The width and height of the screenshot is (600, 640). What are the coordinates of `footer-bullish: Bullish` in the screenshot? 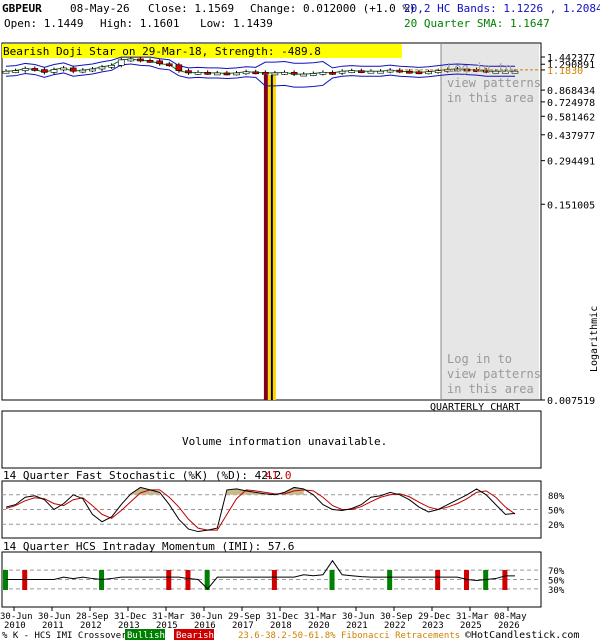 It's located at (146, 635).